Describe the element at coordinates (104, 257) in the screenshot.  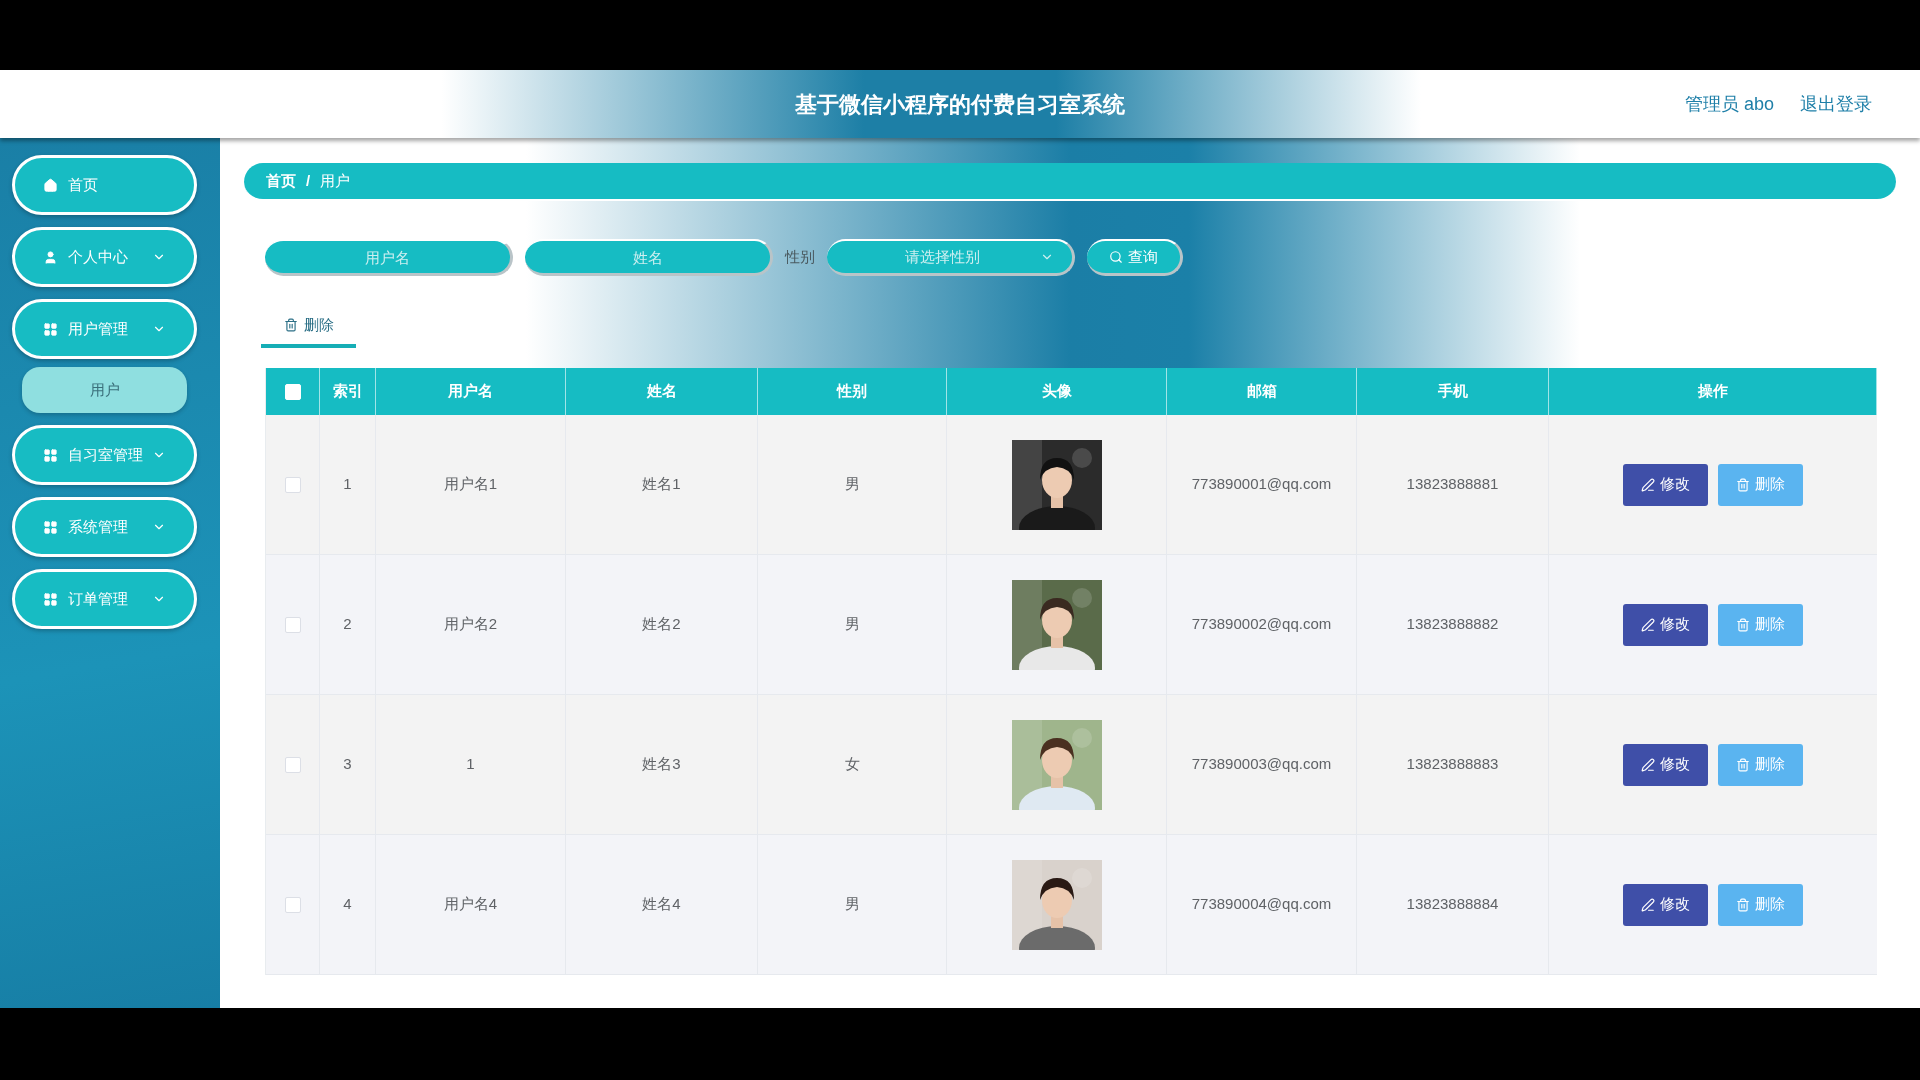
I see `sidebar-item: 个人中心` at that location.